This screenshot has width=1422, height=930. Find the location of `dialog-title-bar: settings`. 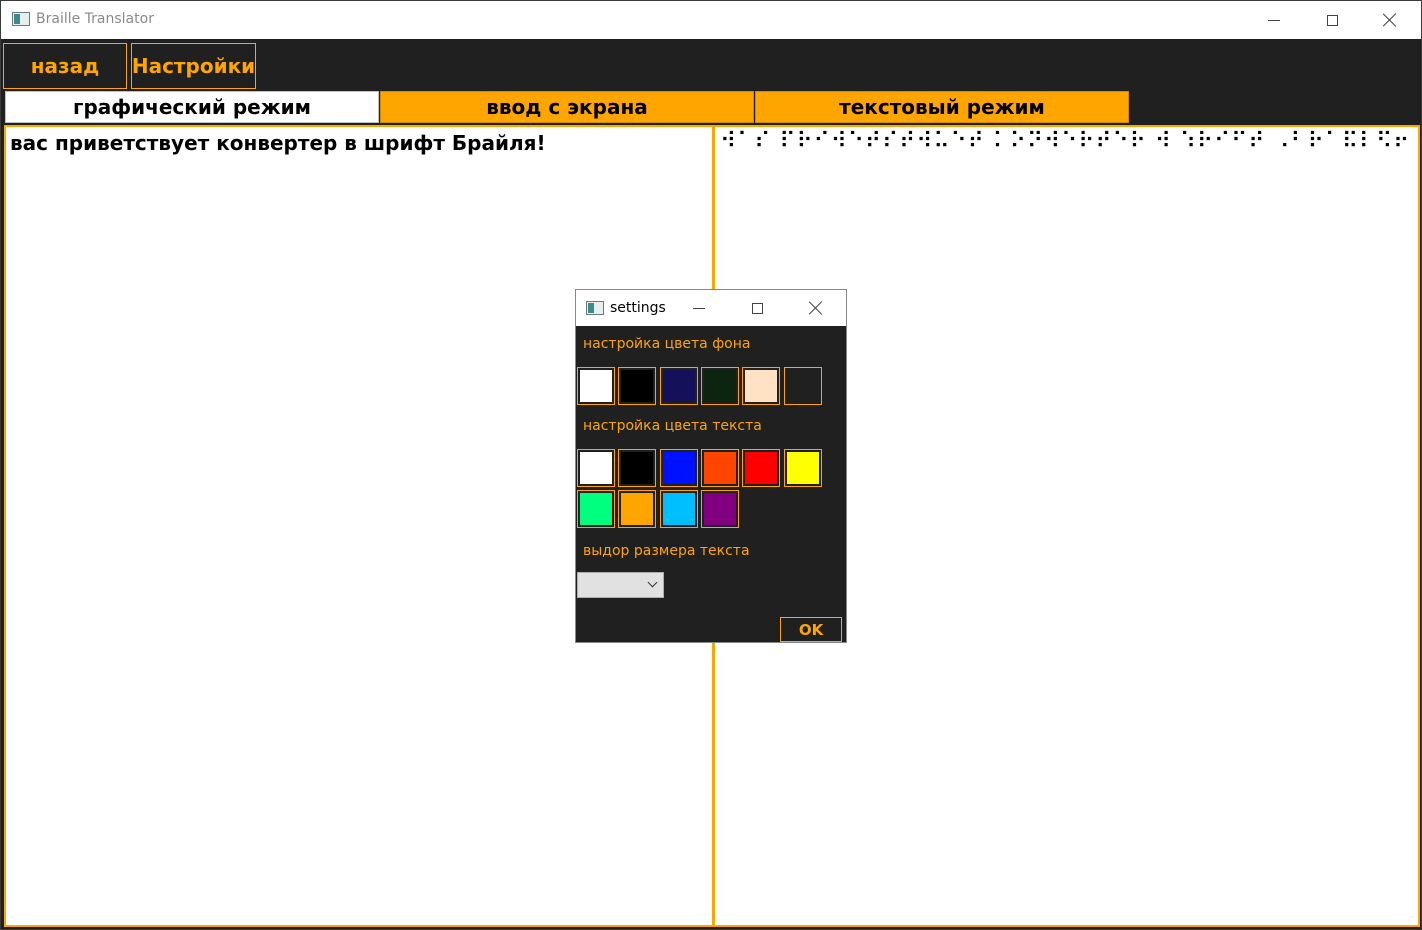

dialog-title-bar: settings is located at coordinates (711, 308).